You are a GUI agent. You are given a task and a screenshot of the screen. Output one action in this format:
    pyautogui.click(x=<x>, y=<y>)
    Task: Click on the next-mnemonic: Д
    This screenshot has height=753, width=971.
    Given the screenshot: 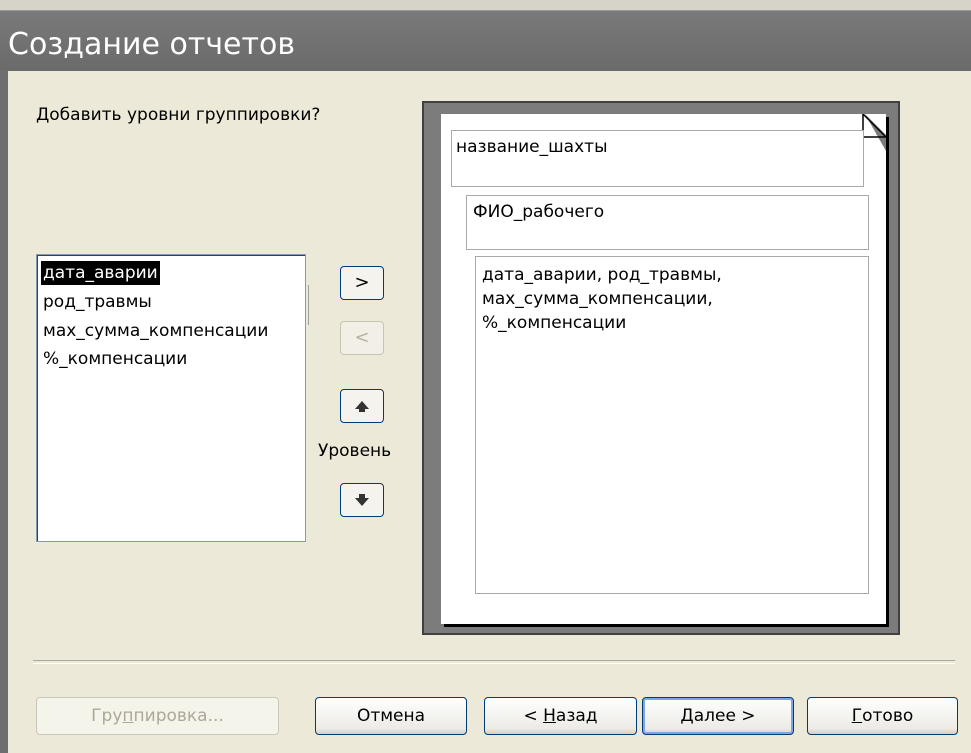 What is the action you would take?
    pyautogui.click(x=687, y=716)
    